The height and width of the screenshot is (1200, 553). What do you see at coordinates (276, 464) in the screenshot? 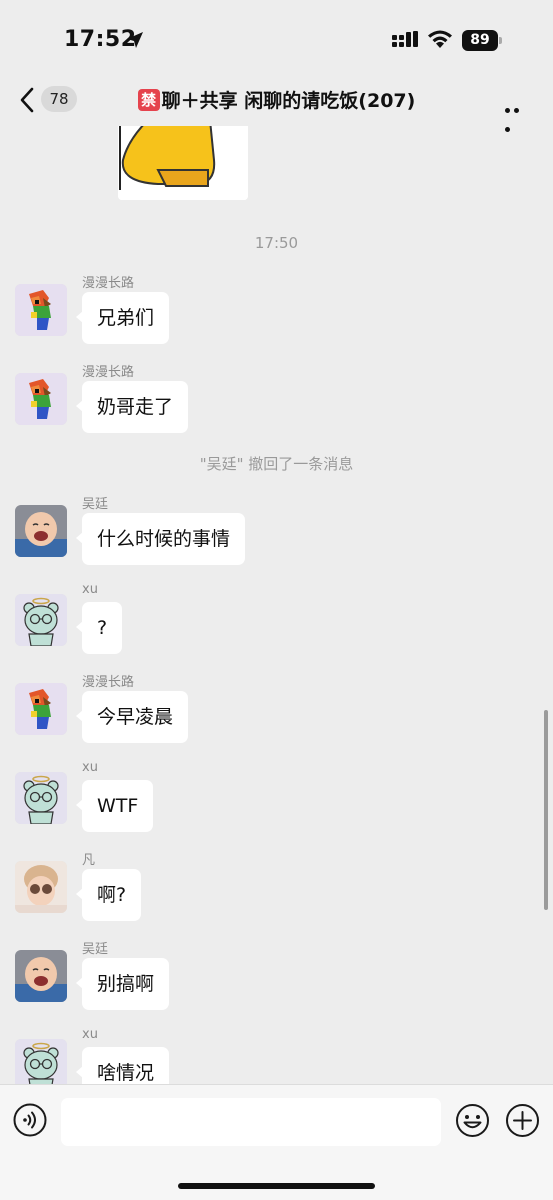
I see `recall-notice: "吴廷" 撤回了一条消息` at bounding box center [276, 464].